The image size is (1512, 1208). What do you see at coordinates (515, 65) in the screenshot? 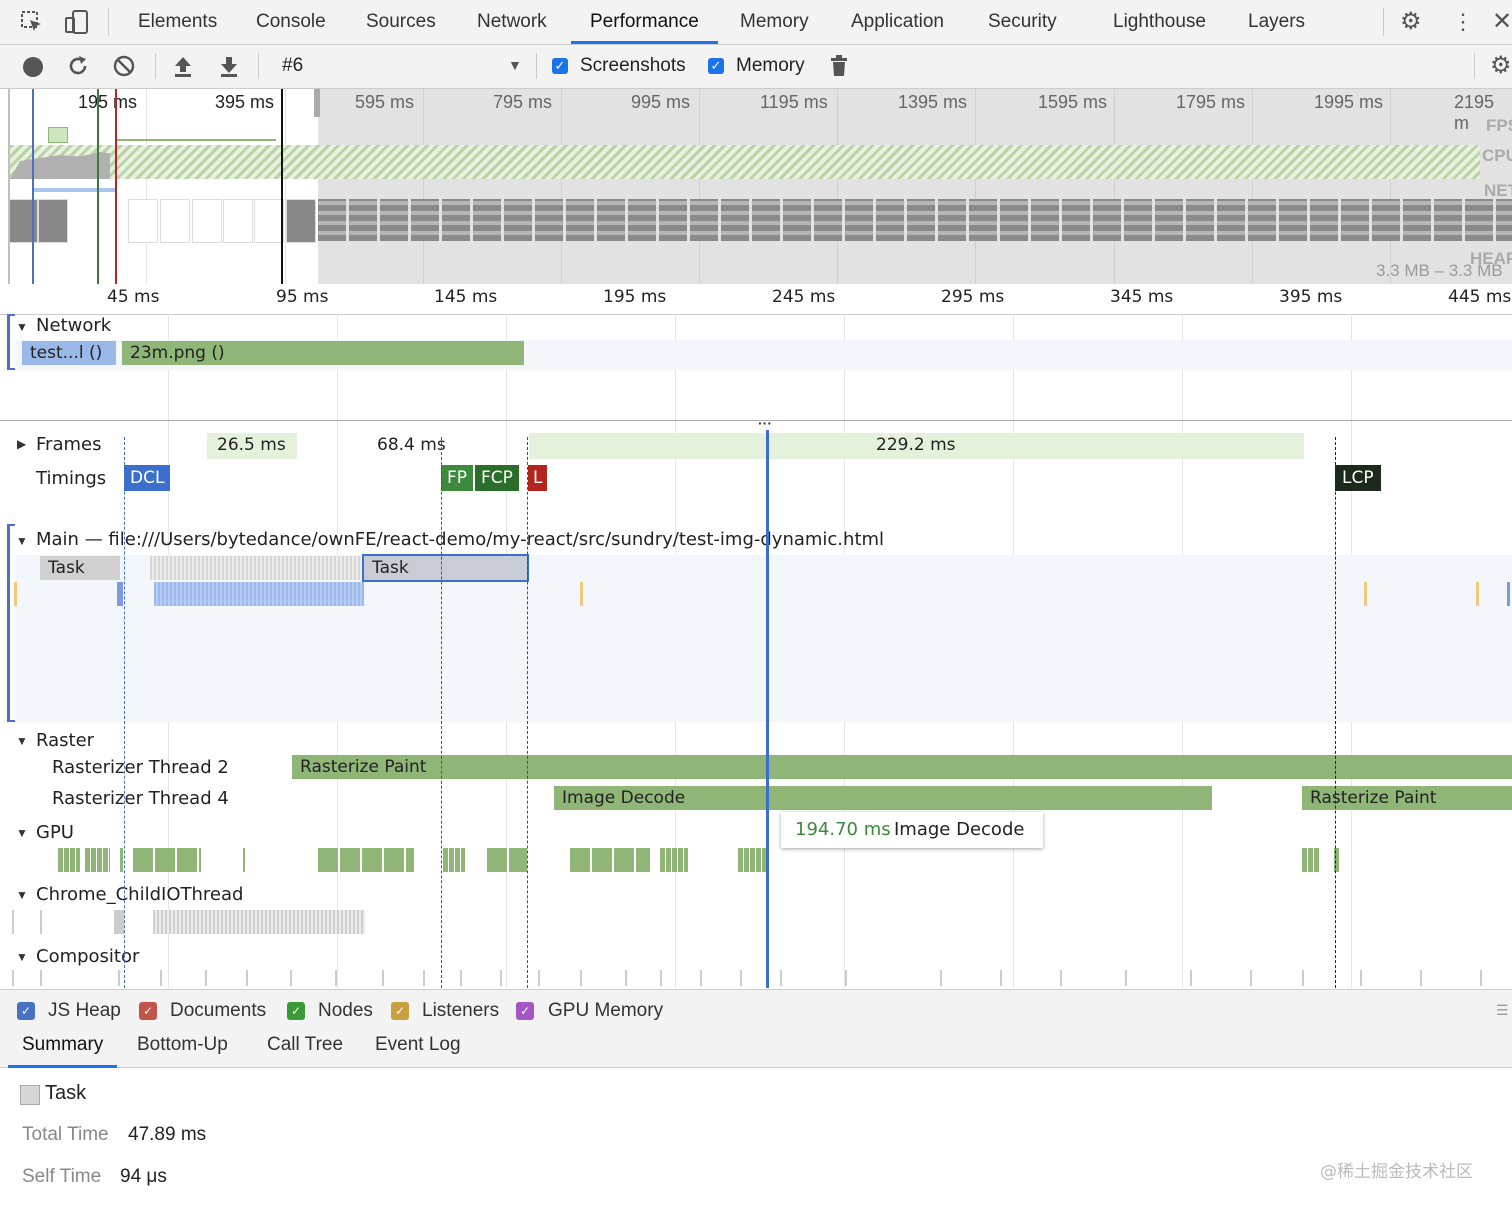
I see `chevron-down-icon: ▼` at bounding box center [515, 65].